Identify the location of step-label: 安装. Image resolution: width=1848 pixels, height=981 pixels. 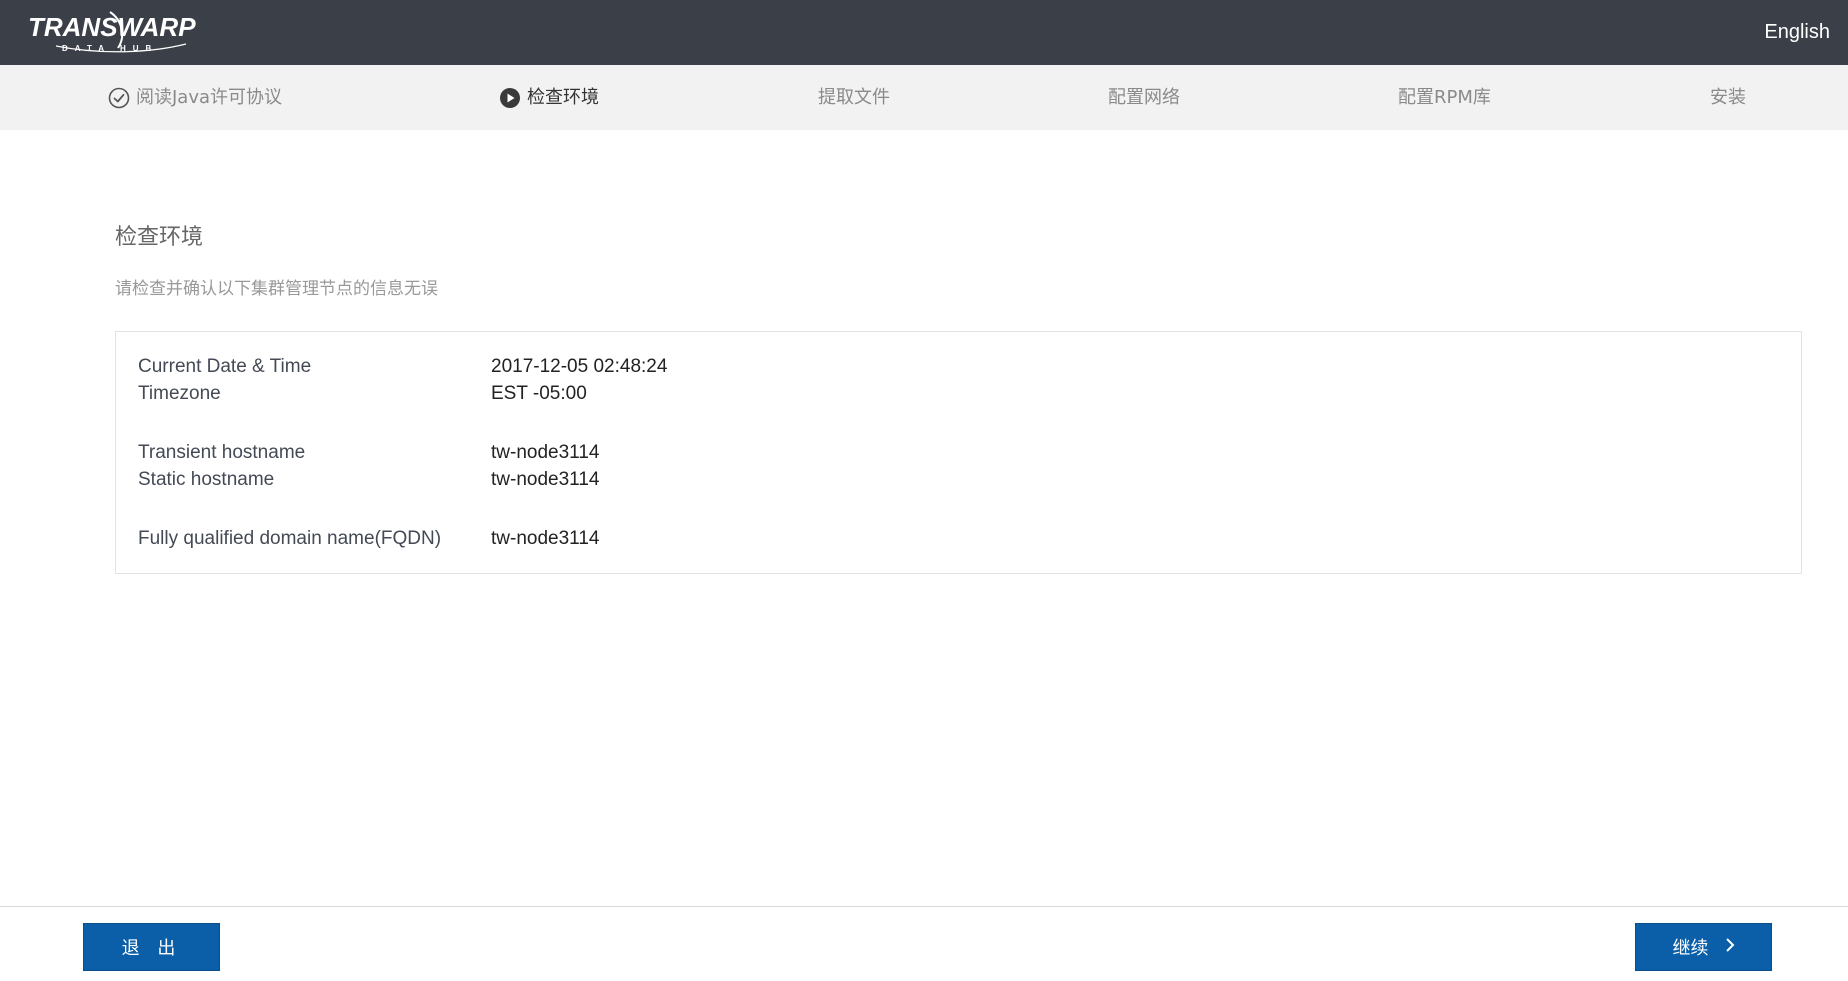
(1728, 97).